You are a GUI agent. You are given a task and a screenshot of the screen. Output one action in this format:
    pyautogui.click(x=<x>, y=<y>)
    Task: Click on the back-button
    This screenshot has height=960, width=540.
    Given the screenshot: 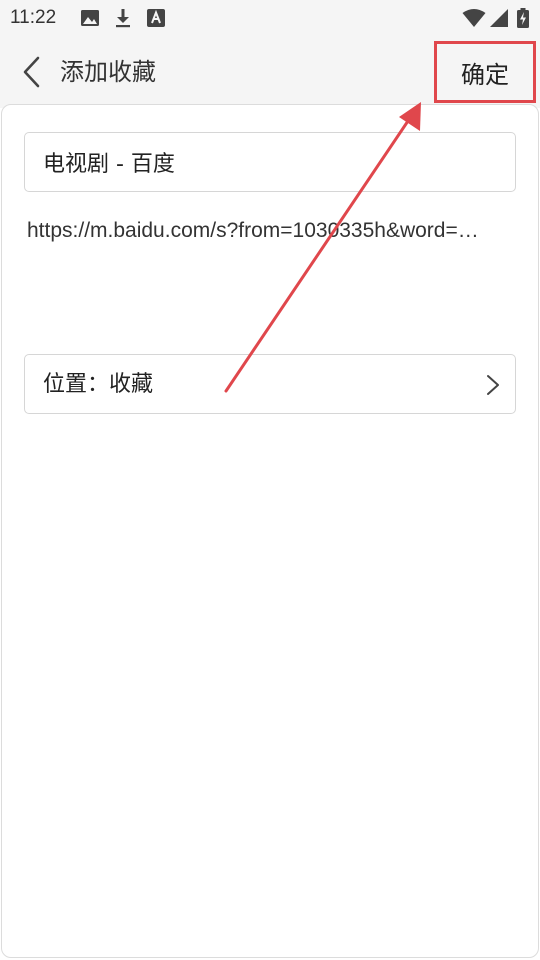 What is the action you would take?
    pyautogui.click(x=32, y=72)
    